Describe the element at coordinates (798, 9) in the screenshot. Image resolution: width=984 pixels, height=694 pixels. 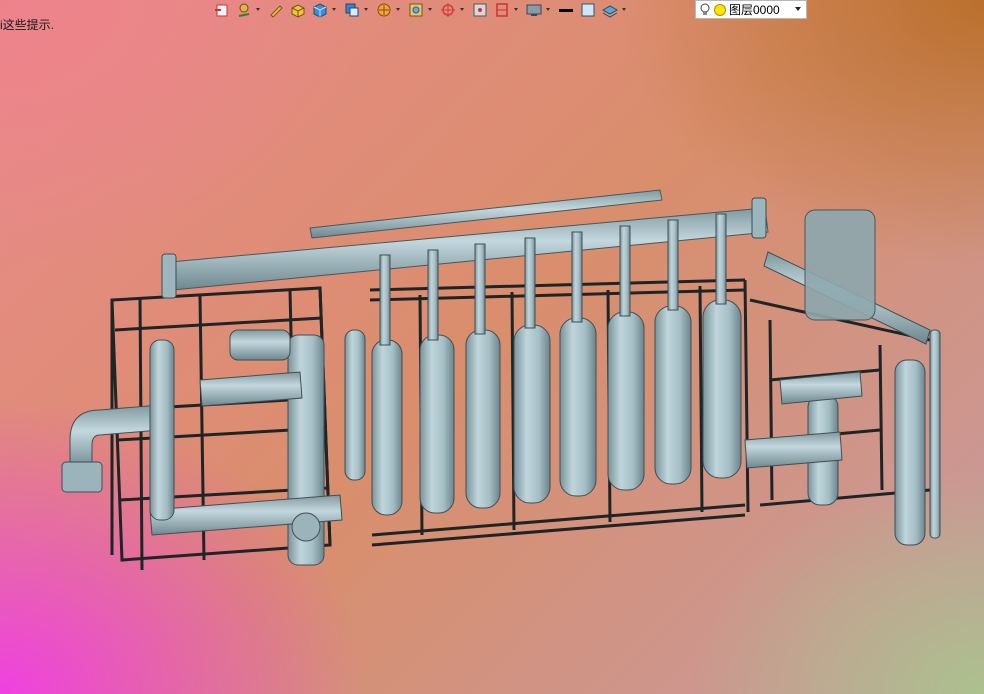
I see `chevron-down-icon` at that location.